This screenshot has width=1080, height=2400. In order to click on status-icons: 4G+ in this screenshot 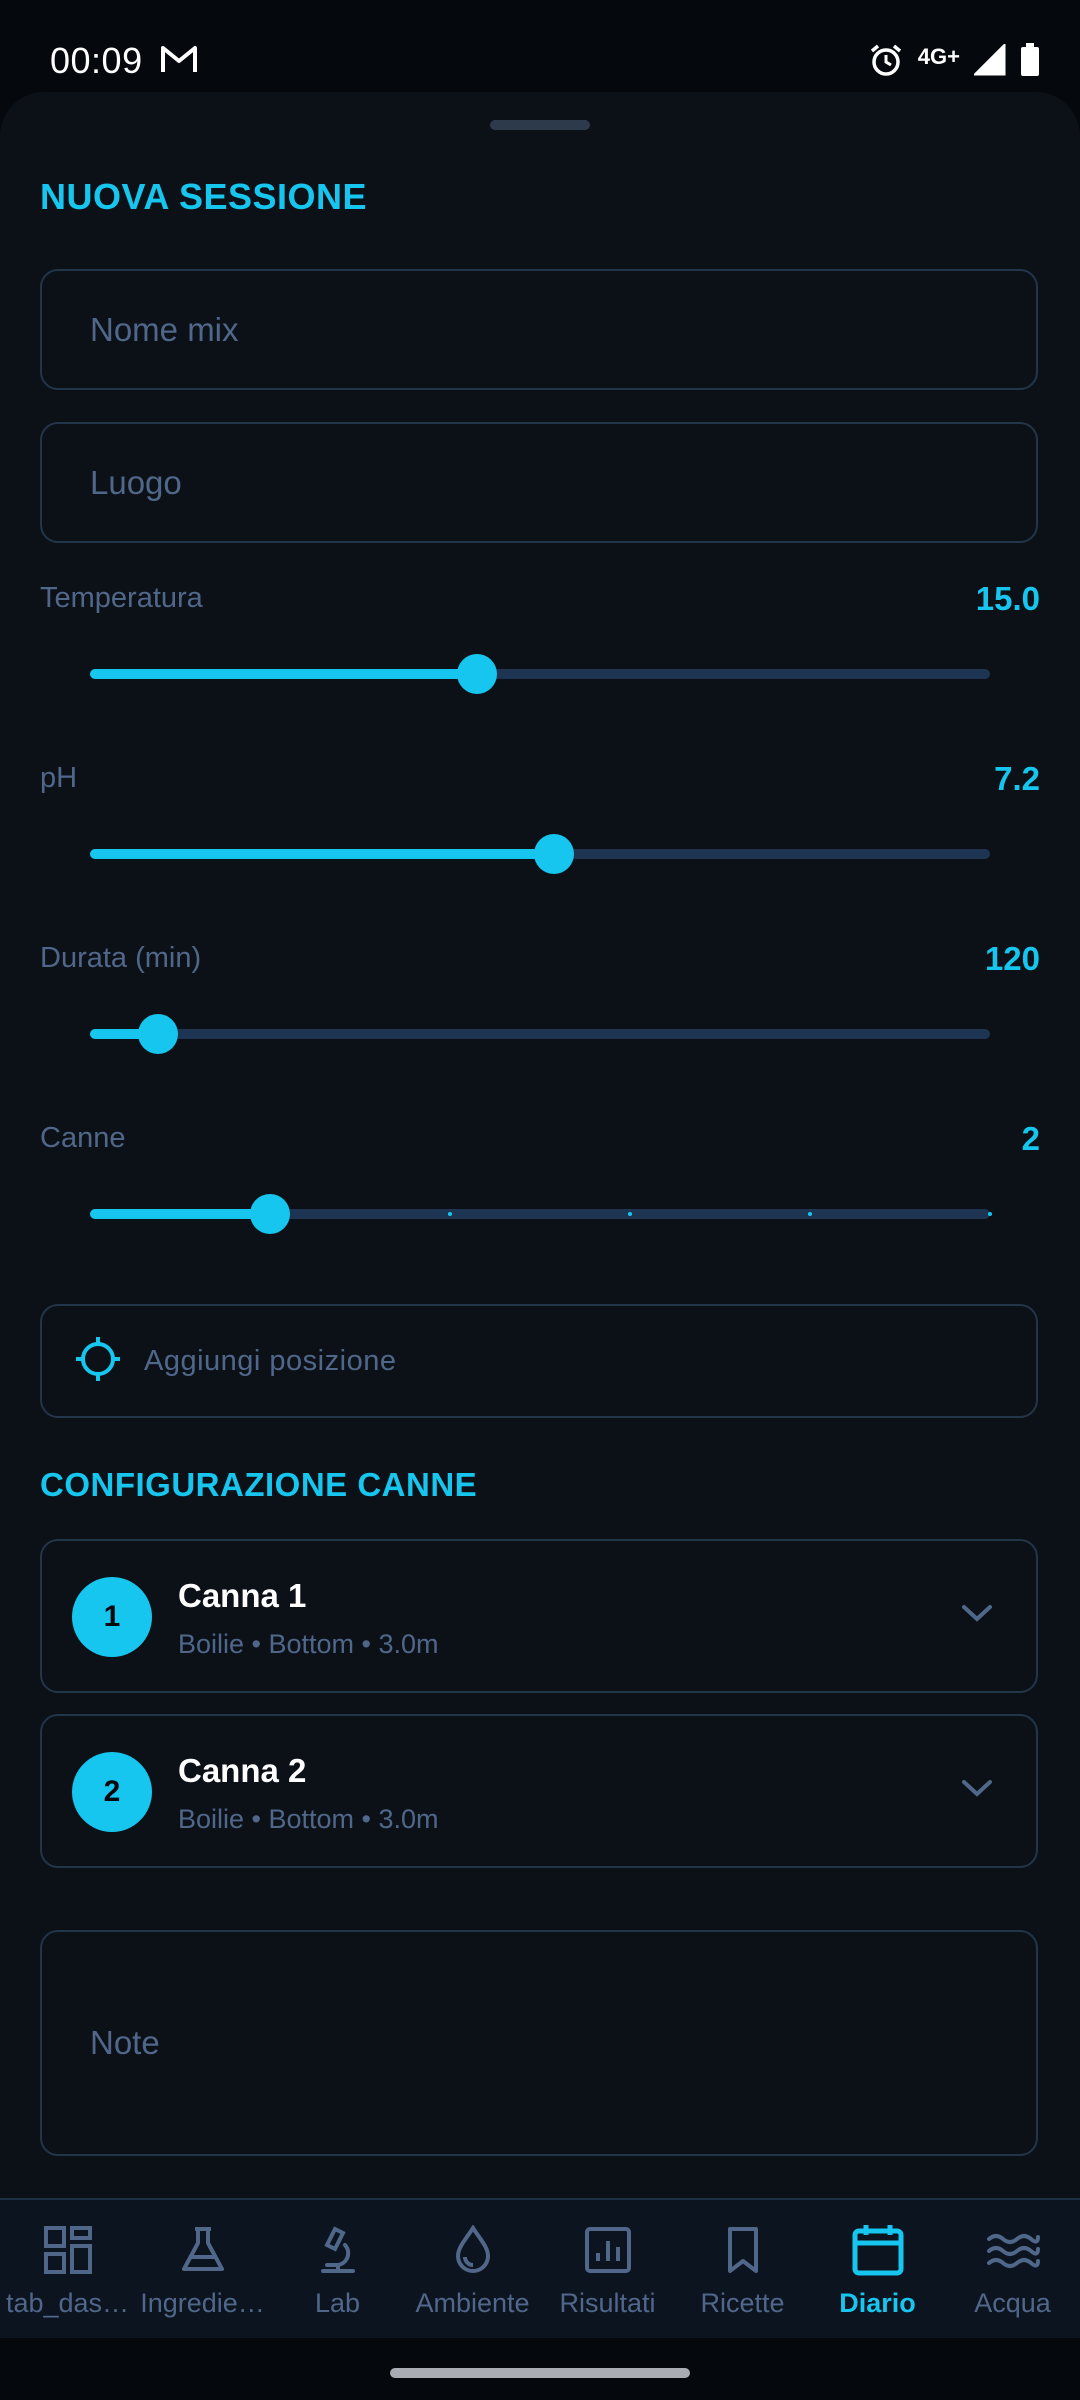, I will do `click(954, 62)`.